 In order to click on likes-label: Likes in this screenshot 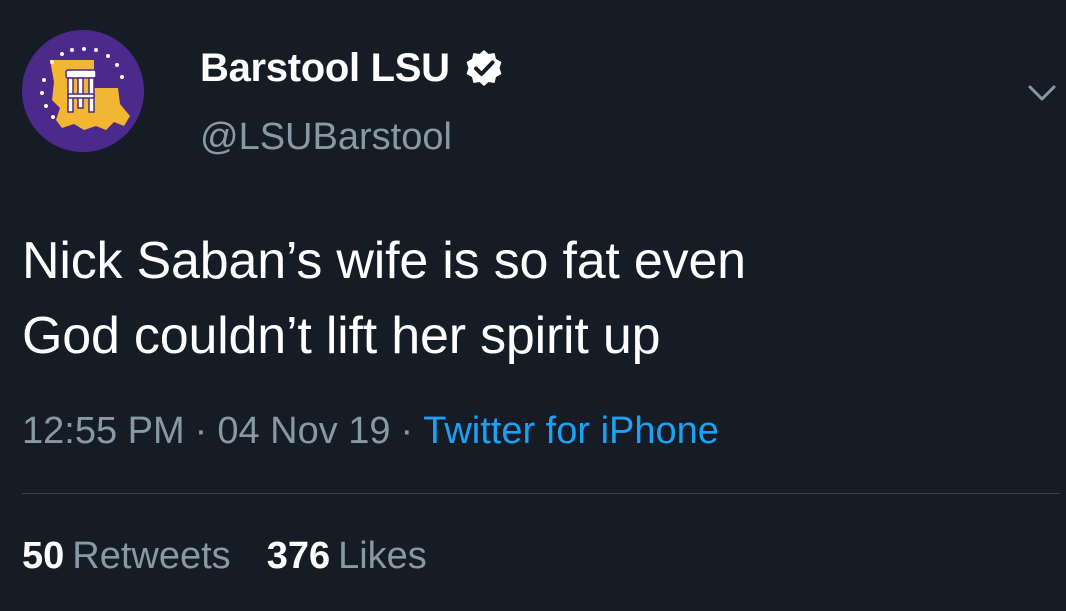, I will do `click(382, 556)`.